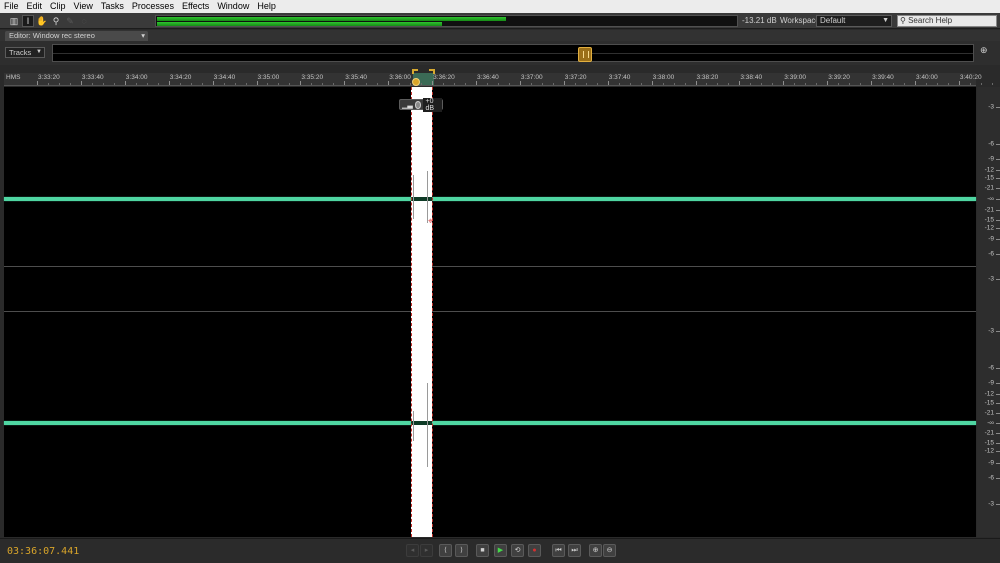 This screenshot has width=1000, height=563. I want to click on time-selection-icon: I, so click(28, 21).